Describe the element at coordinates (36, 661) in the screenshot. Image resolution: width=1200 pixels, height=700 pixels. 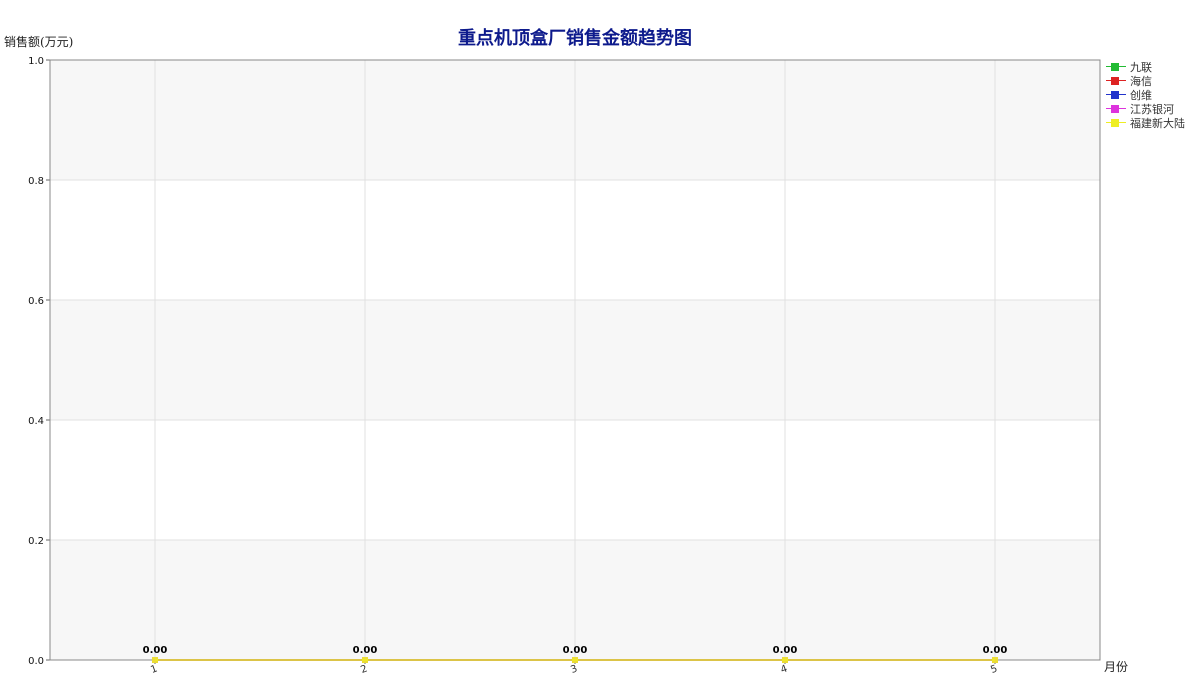
I see `y-tick-label: 0.0` at that location.